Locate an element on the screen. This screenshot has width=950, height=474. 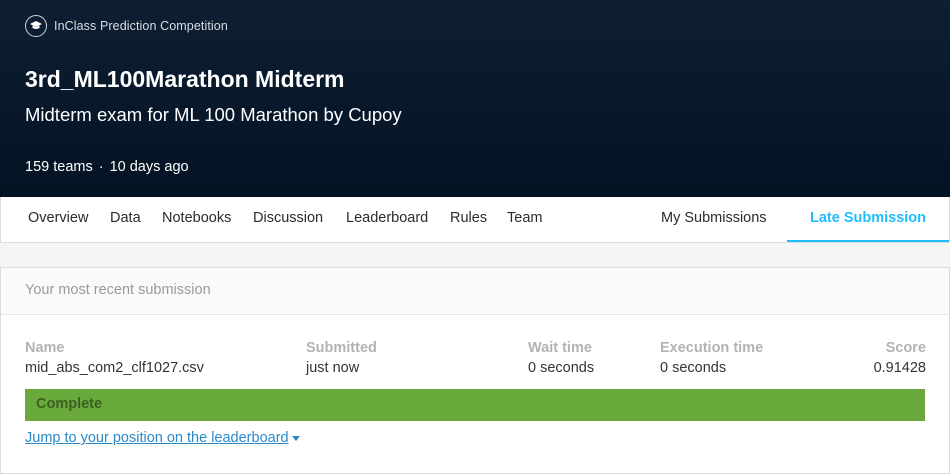
competition-type-badge: InClass Prediction Competition is located at coordinates (126, 26).